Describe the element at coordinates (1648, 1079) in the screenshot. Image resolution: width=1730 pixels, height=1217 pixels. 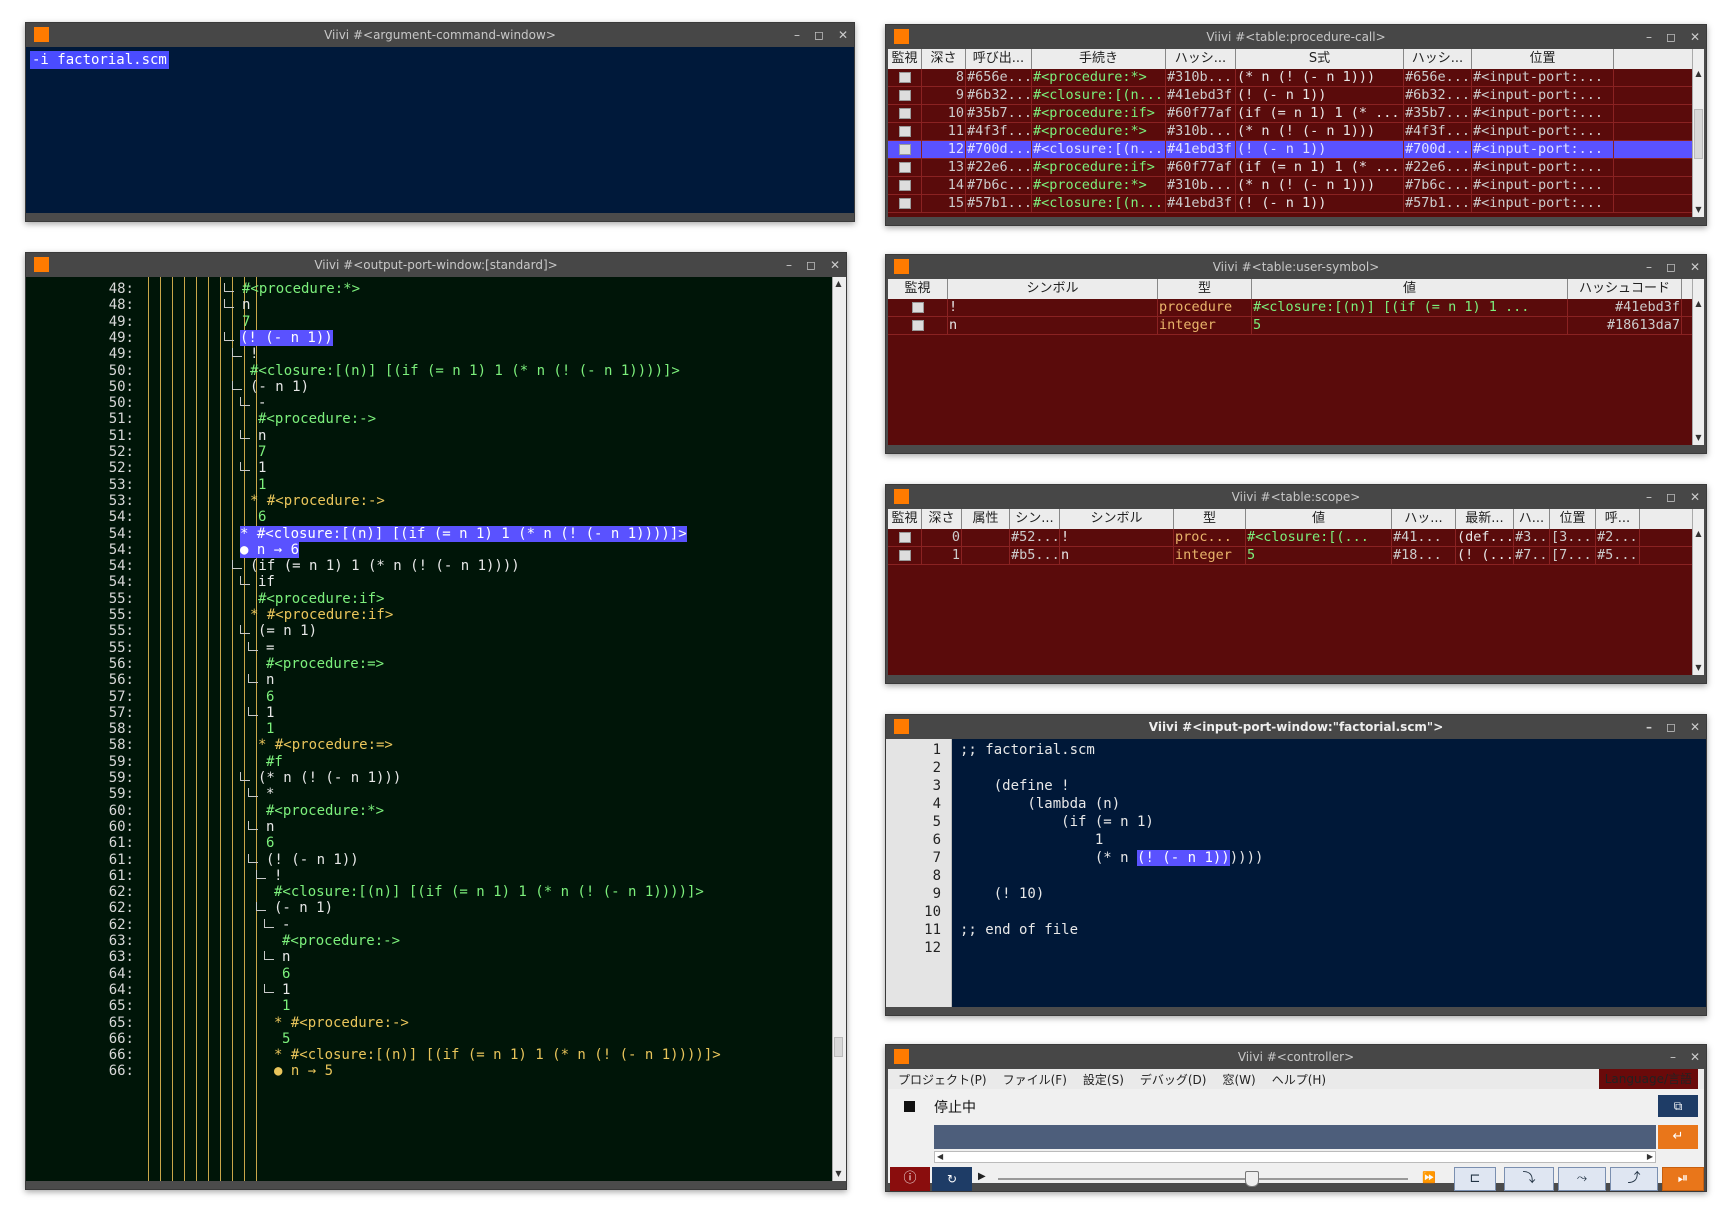
I see `language-button: Language/言語` at that location.